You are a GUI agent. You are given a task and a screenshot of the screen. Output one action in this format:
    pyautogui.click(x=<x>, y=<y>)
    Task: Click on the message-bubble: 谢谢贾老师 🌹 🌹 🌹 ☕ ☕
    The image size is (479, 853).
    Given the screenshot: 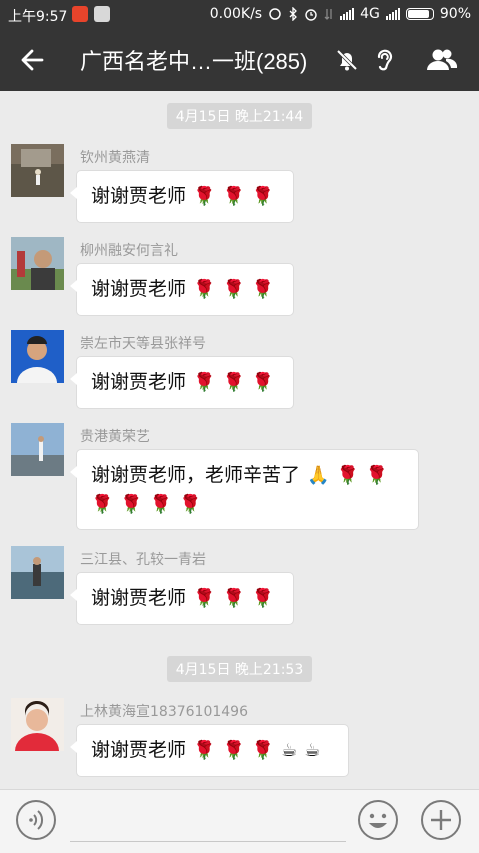 What is the action you would take?
    pyautogui.click(x=209, y=750)
    